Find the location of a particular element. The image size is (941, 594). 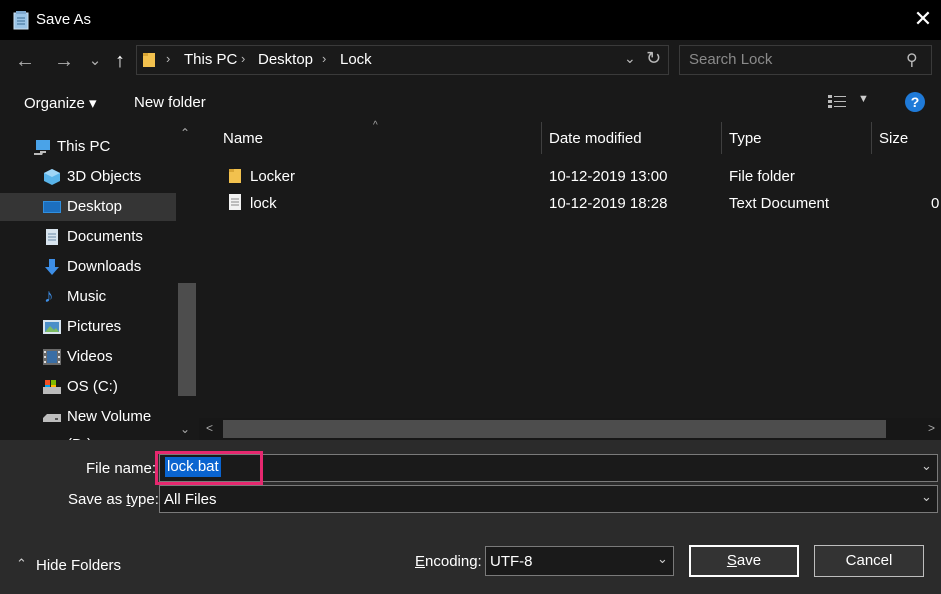

encoding-value: UTF-8 is located at coordinates (511, 561).